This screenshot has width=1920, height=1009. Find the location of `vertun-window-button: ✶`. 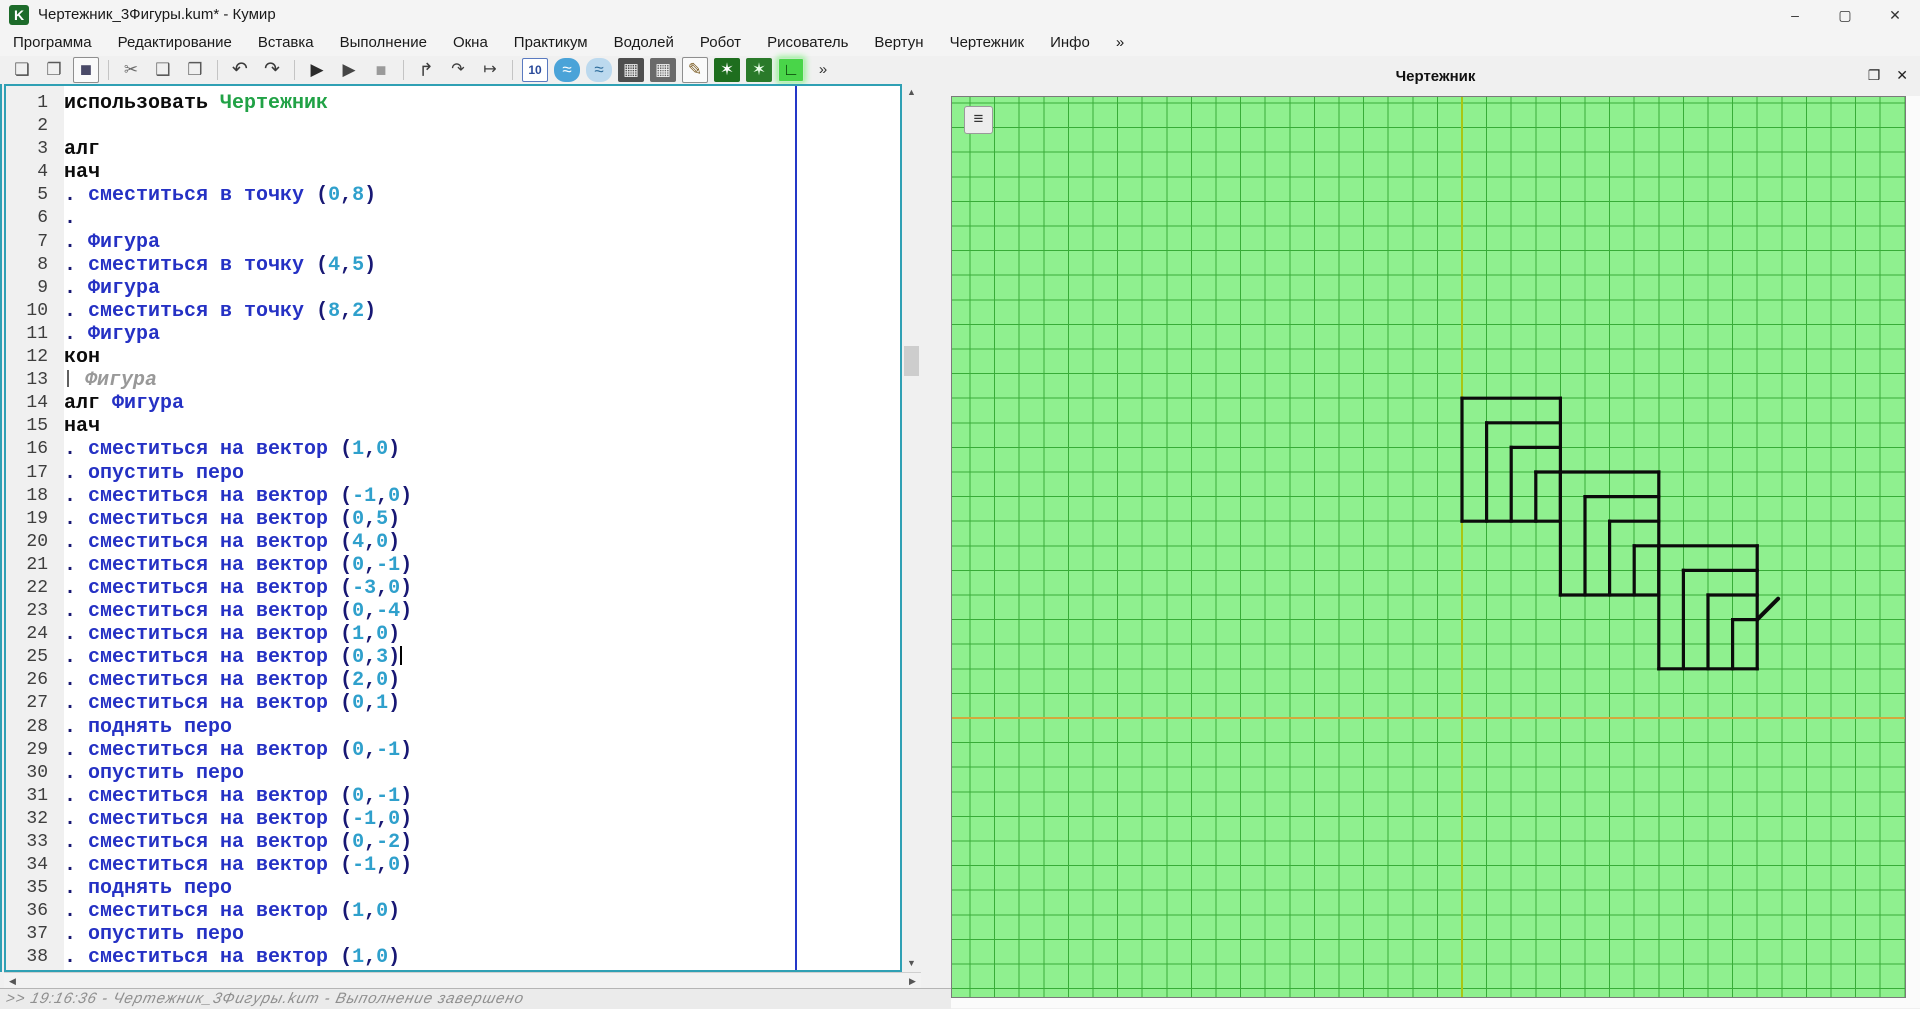

vertun-window-button: ✶ is located at coordinates (727, 70).